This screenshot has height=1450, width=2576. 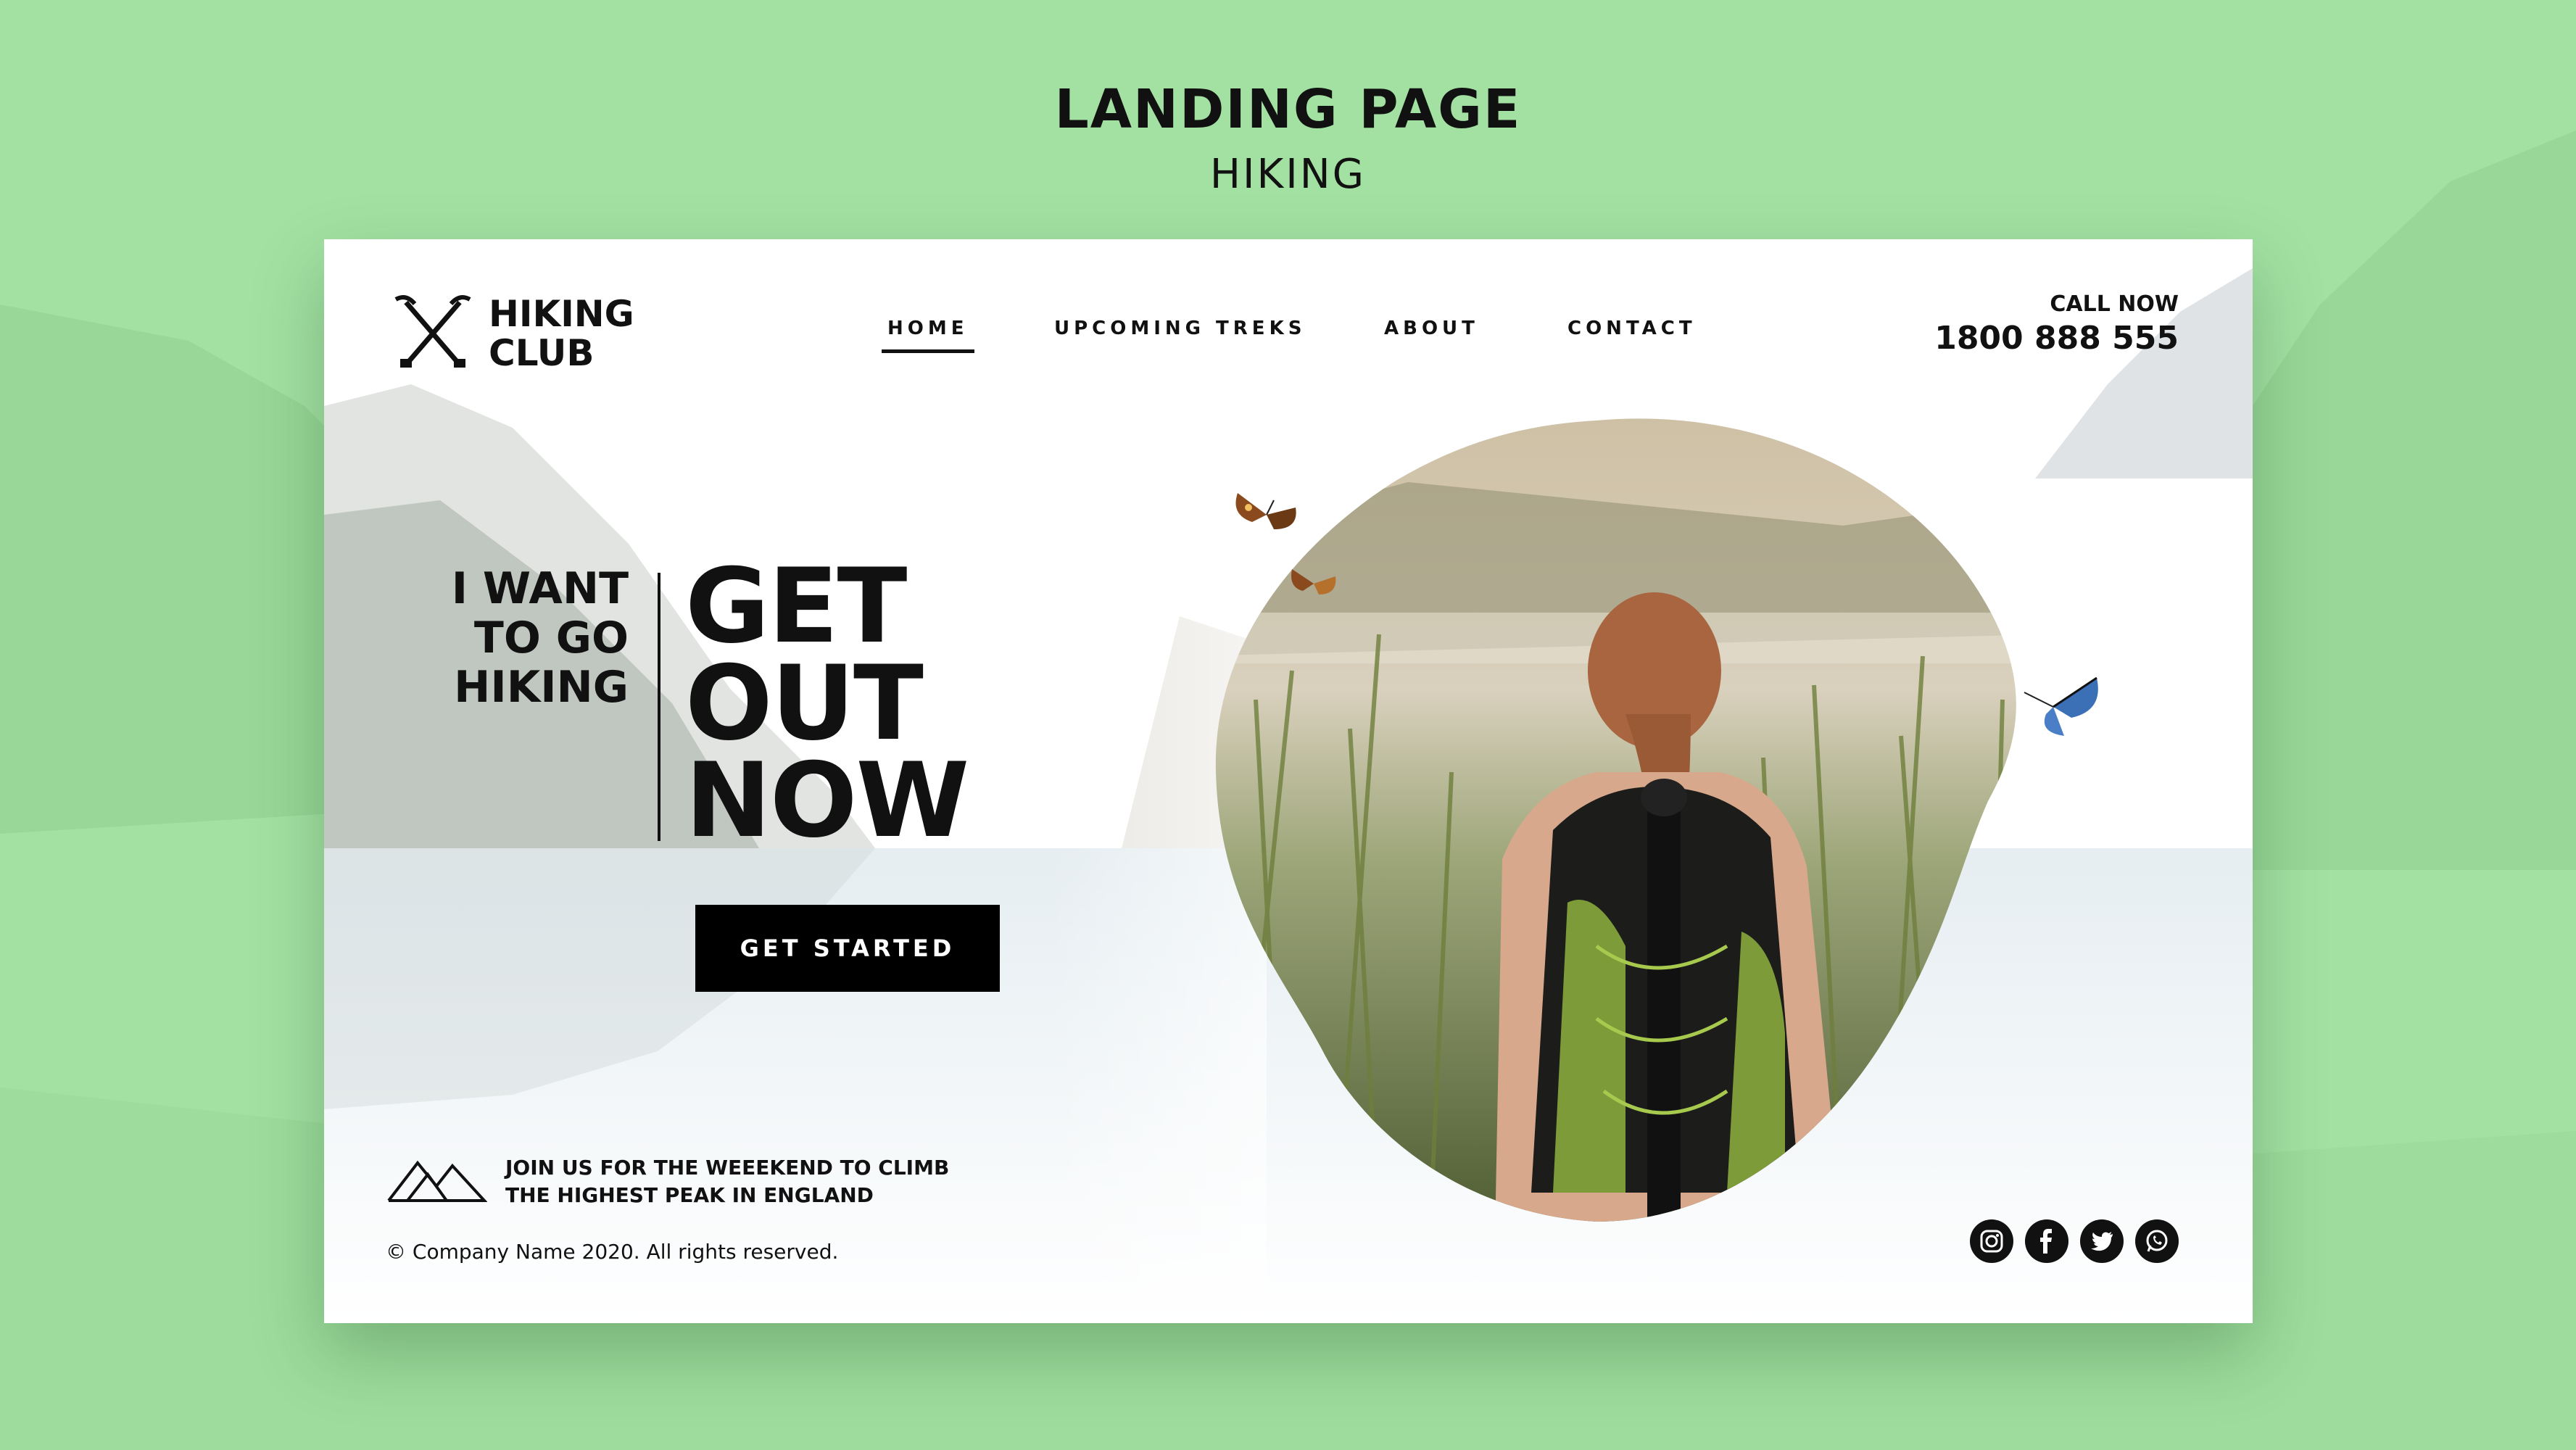 What do you see at coordinates (551, 638) in the screenshot?
I see `hero-small-line: TO GO` at bounding box center [551, 638].